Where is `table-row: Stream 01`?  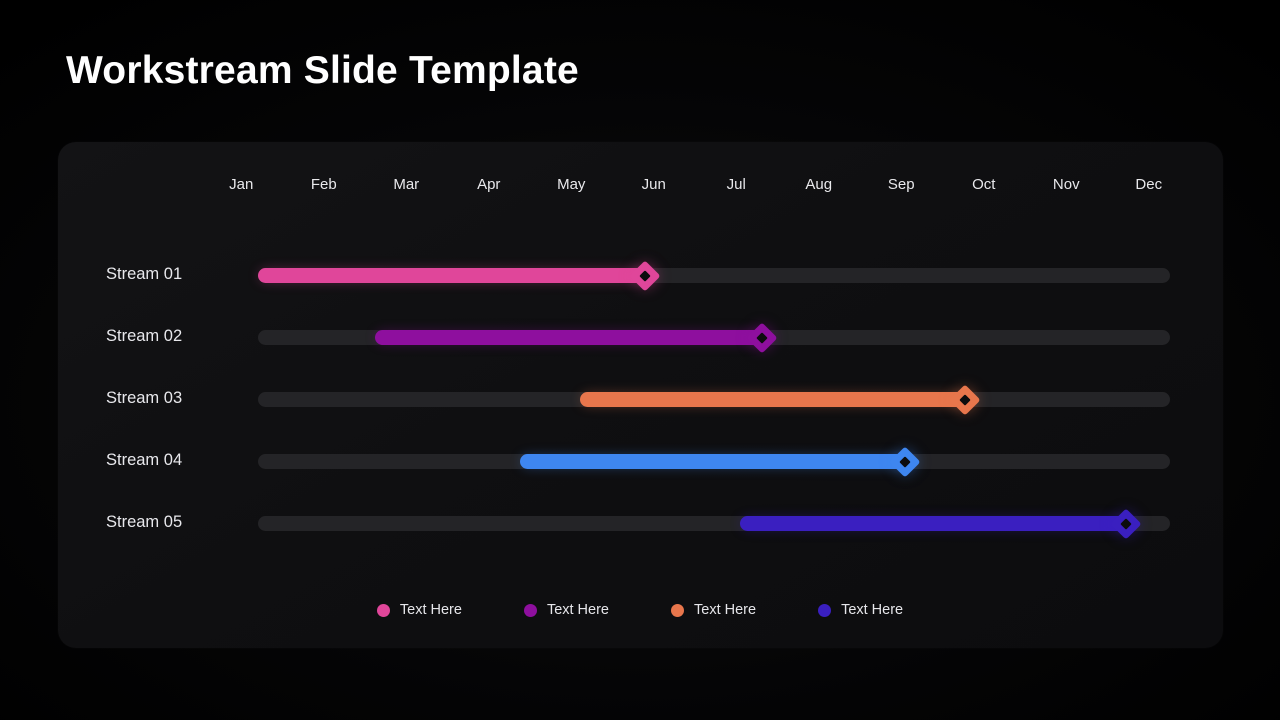 table-row: Stream 01 is located at coordinates (640, 276).